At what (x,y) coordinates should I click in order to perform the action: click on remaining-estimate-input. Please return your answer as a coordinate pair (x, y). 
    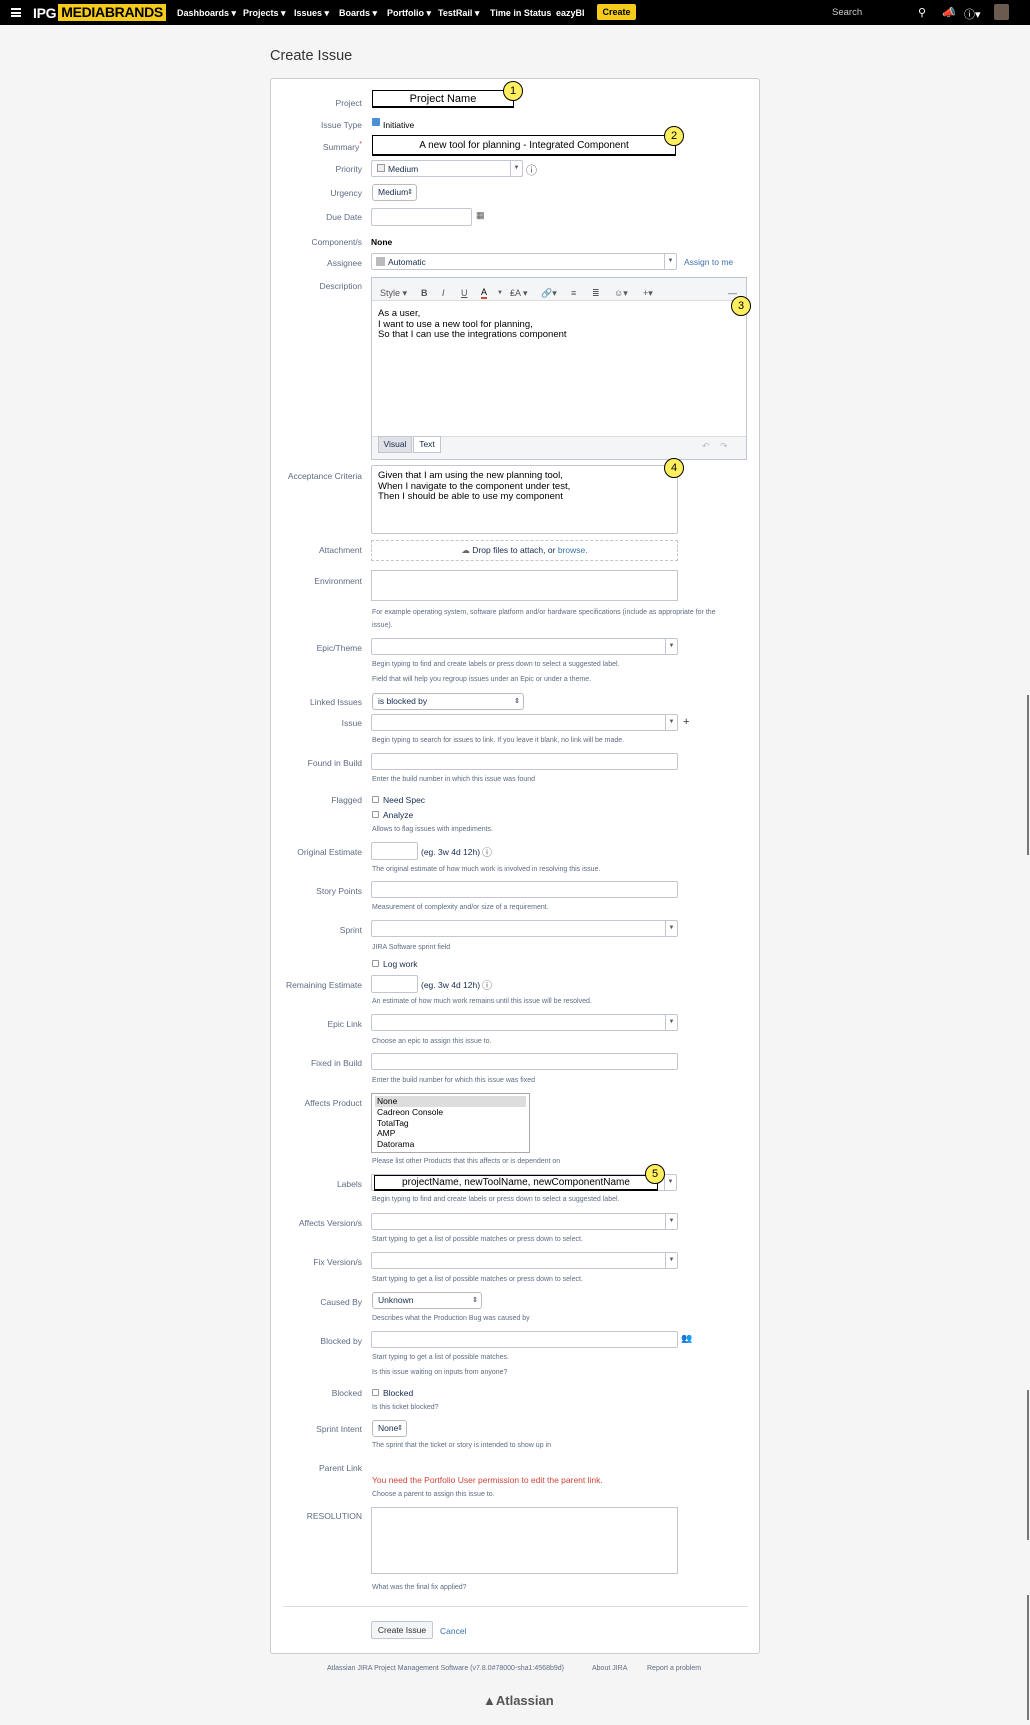
    Looking at the image, I should click on (394, 984).